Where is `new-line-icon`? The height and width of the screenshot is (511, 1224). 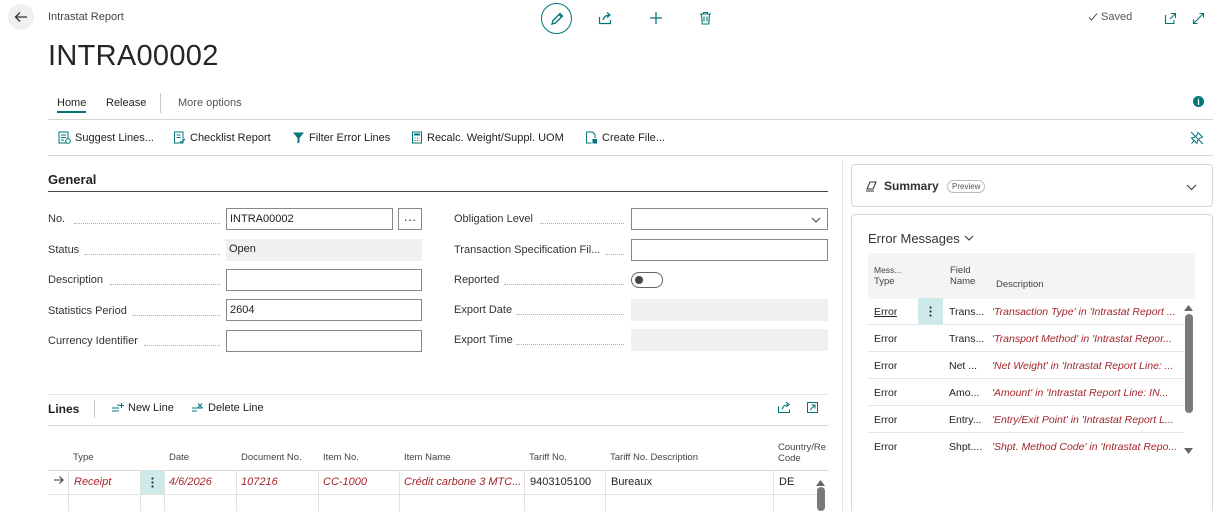
new-line-icon is located at coordinates (118, 407).